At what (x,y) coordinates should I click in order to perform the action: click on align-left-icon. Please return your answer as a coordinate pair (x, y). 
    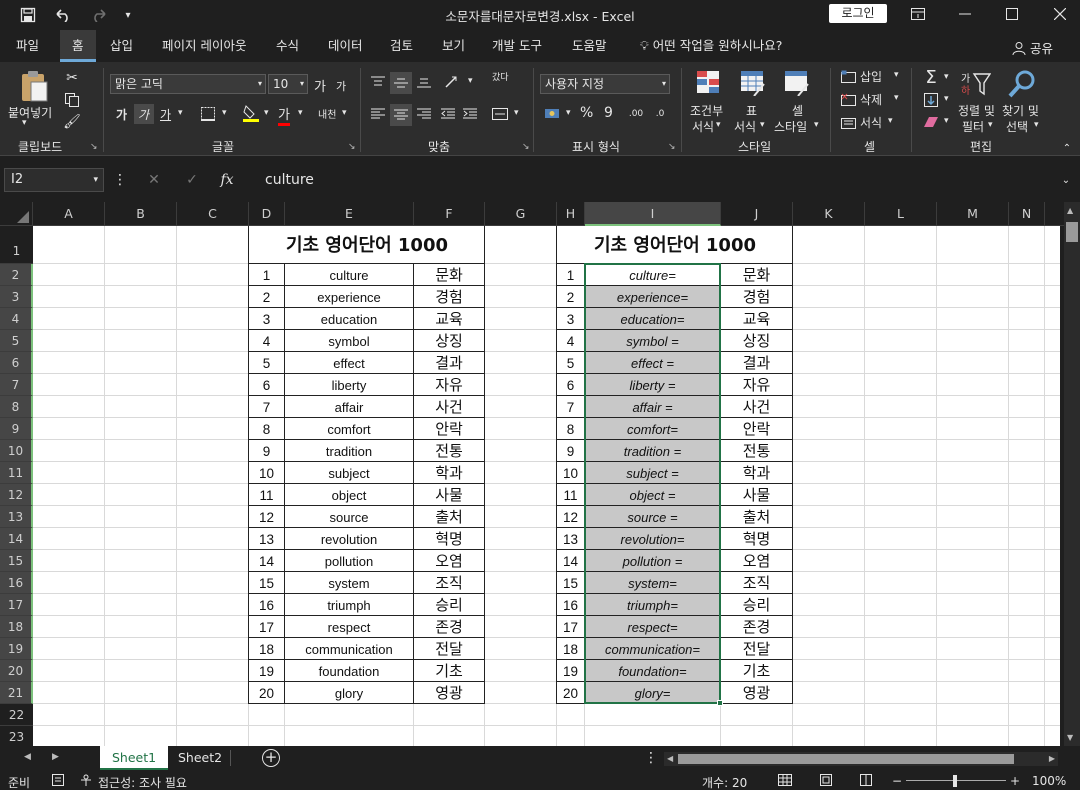
    Looking at the image, I should click on (378, 114).